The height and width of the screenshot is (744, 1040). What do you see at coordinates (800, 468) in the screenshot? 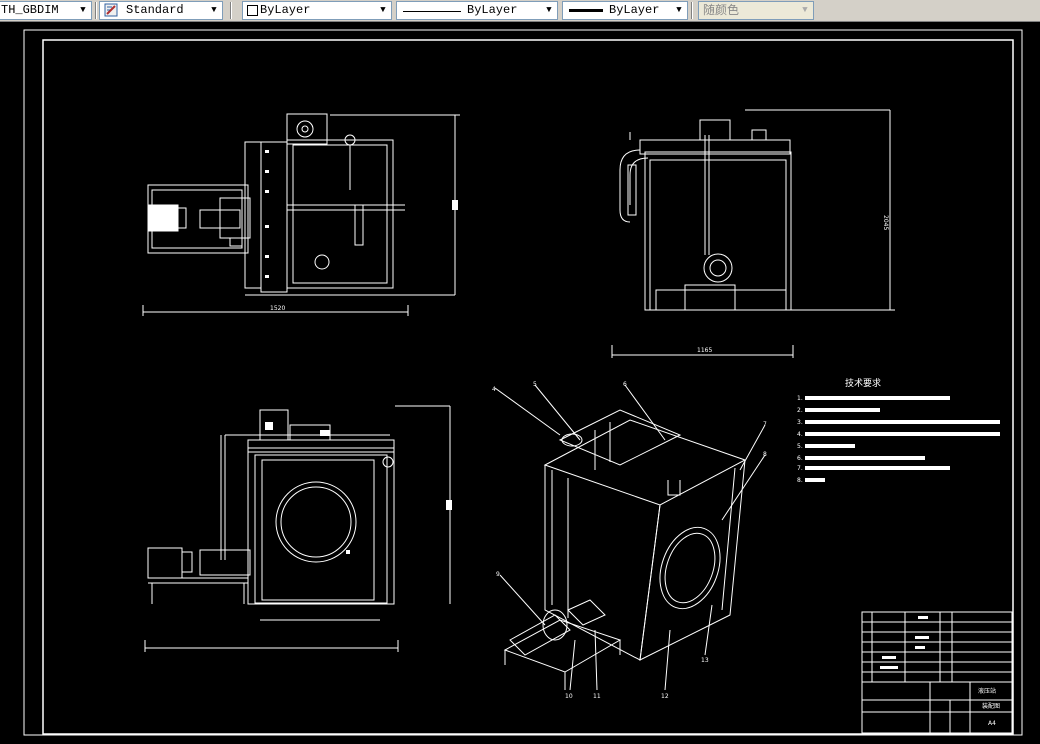
I see `note-item: 7.` at bounding box center [800, 468].